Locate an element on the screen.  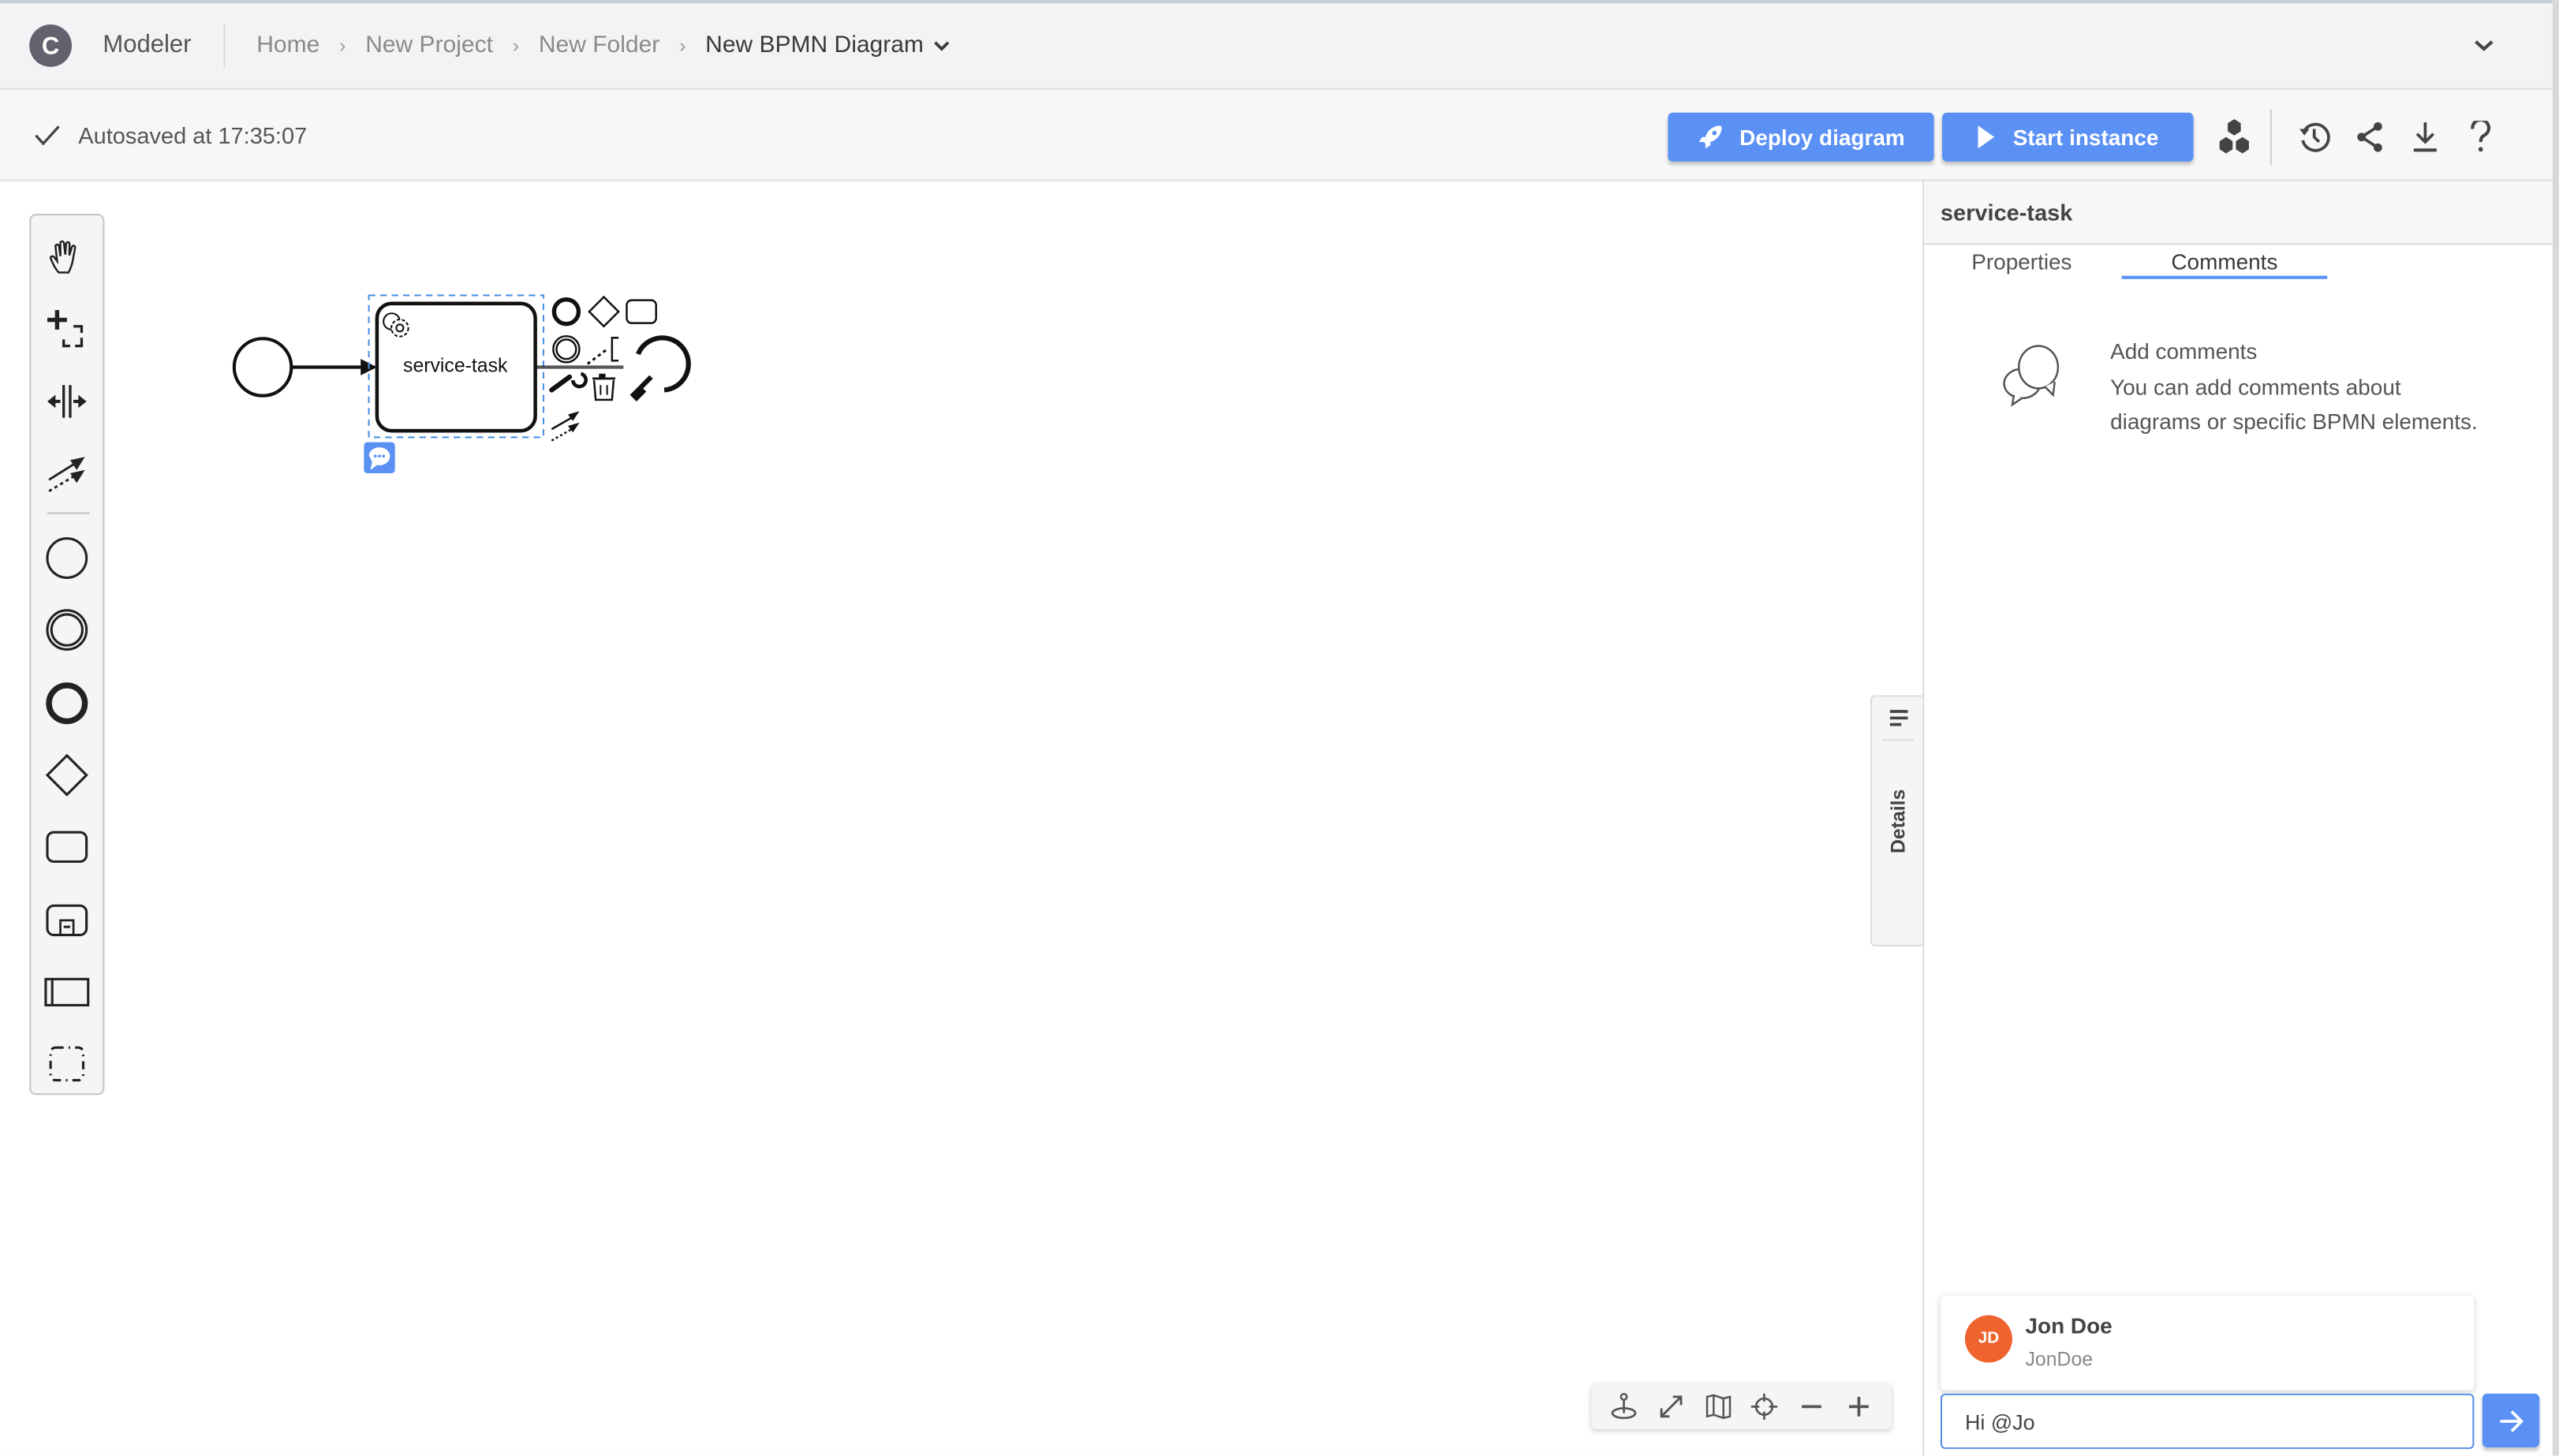
logo-letter: C is located at coordinates (50, 46).